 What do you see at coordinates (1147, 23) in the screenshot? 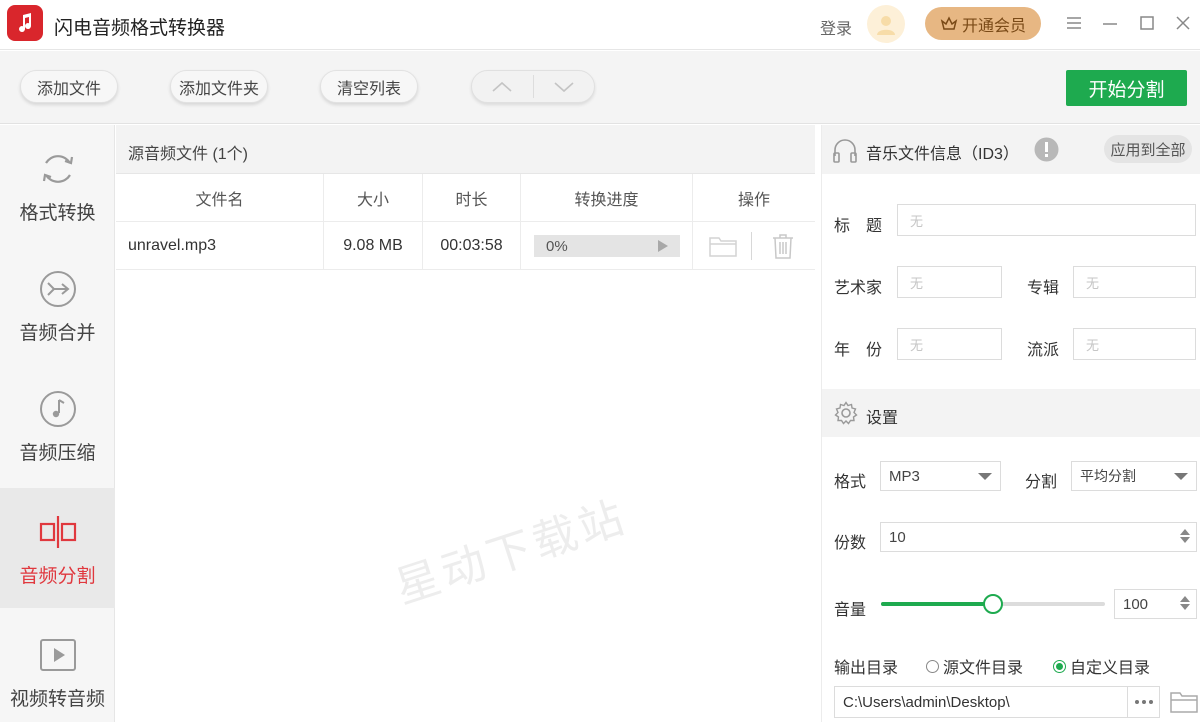
I see `maximize-icon` at bounding box center [1147, 23].